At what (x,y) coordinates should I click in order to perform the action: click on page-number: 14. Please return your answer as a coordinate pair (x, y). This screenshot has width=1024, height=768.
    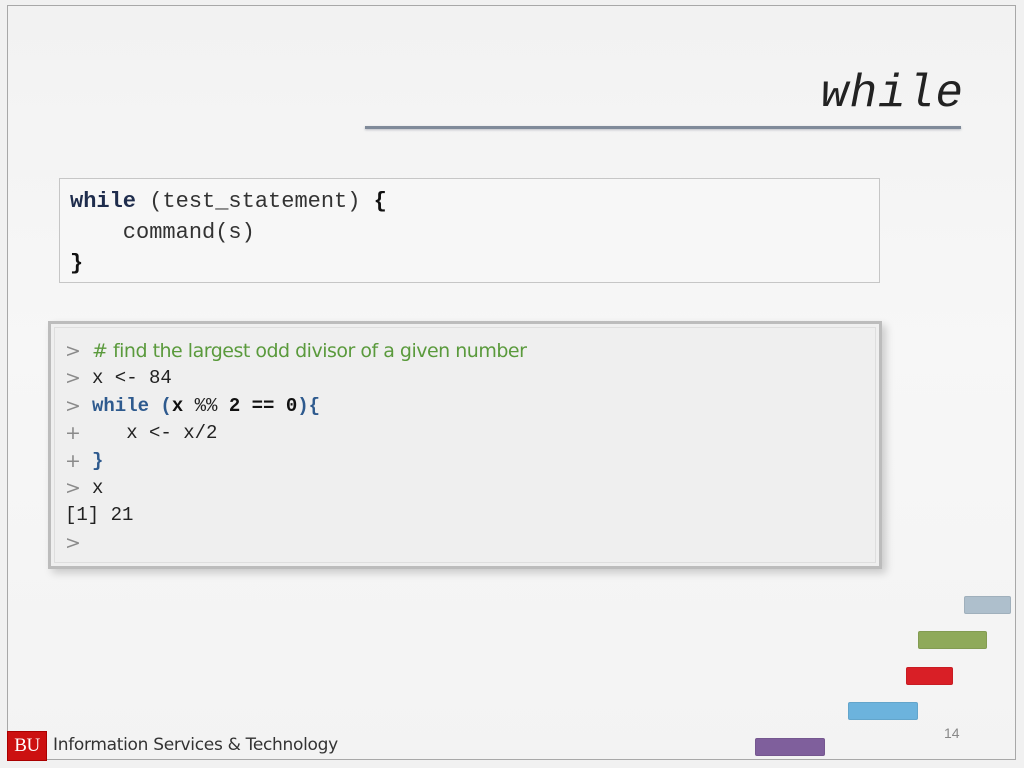
    Looking at the image, I should click on (952, 733).